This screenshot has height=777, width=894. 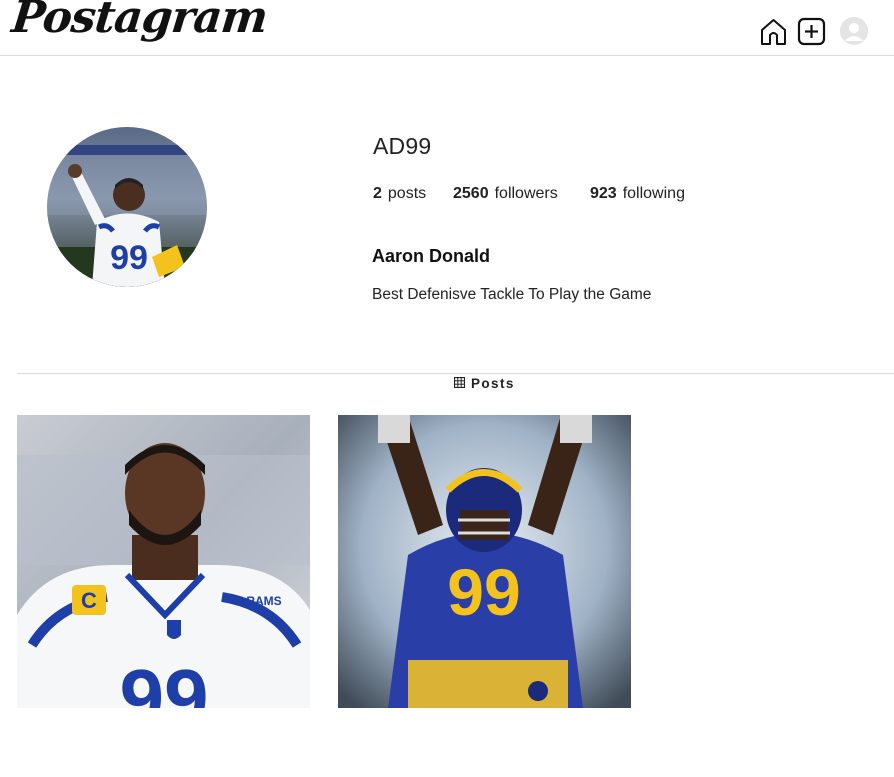 I want to click on tab-posts: Posts, so click(x=484, y=383).